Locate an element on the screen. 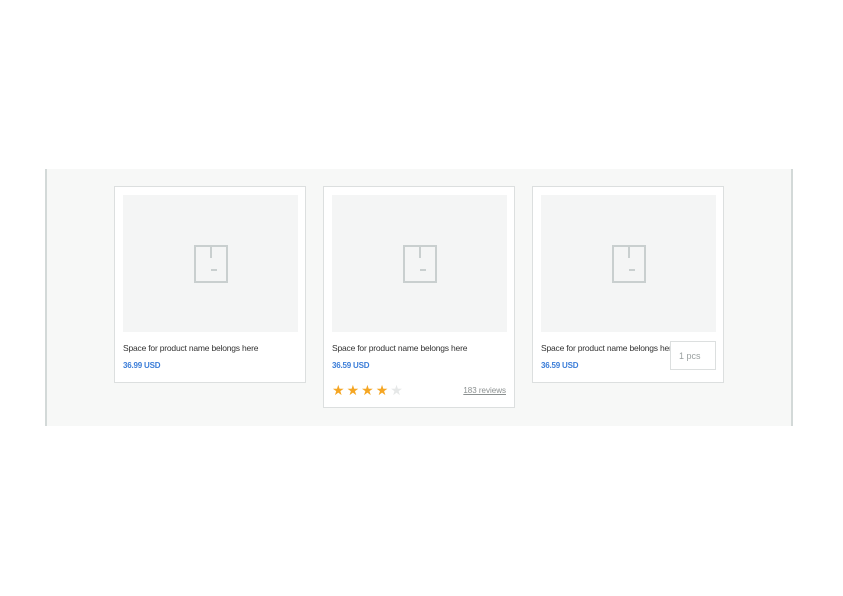 The width and height of the screenshot is (843, 596). rating-stars: ★ ★ ★ ★ ★ is located at coordinates (367, 390).